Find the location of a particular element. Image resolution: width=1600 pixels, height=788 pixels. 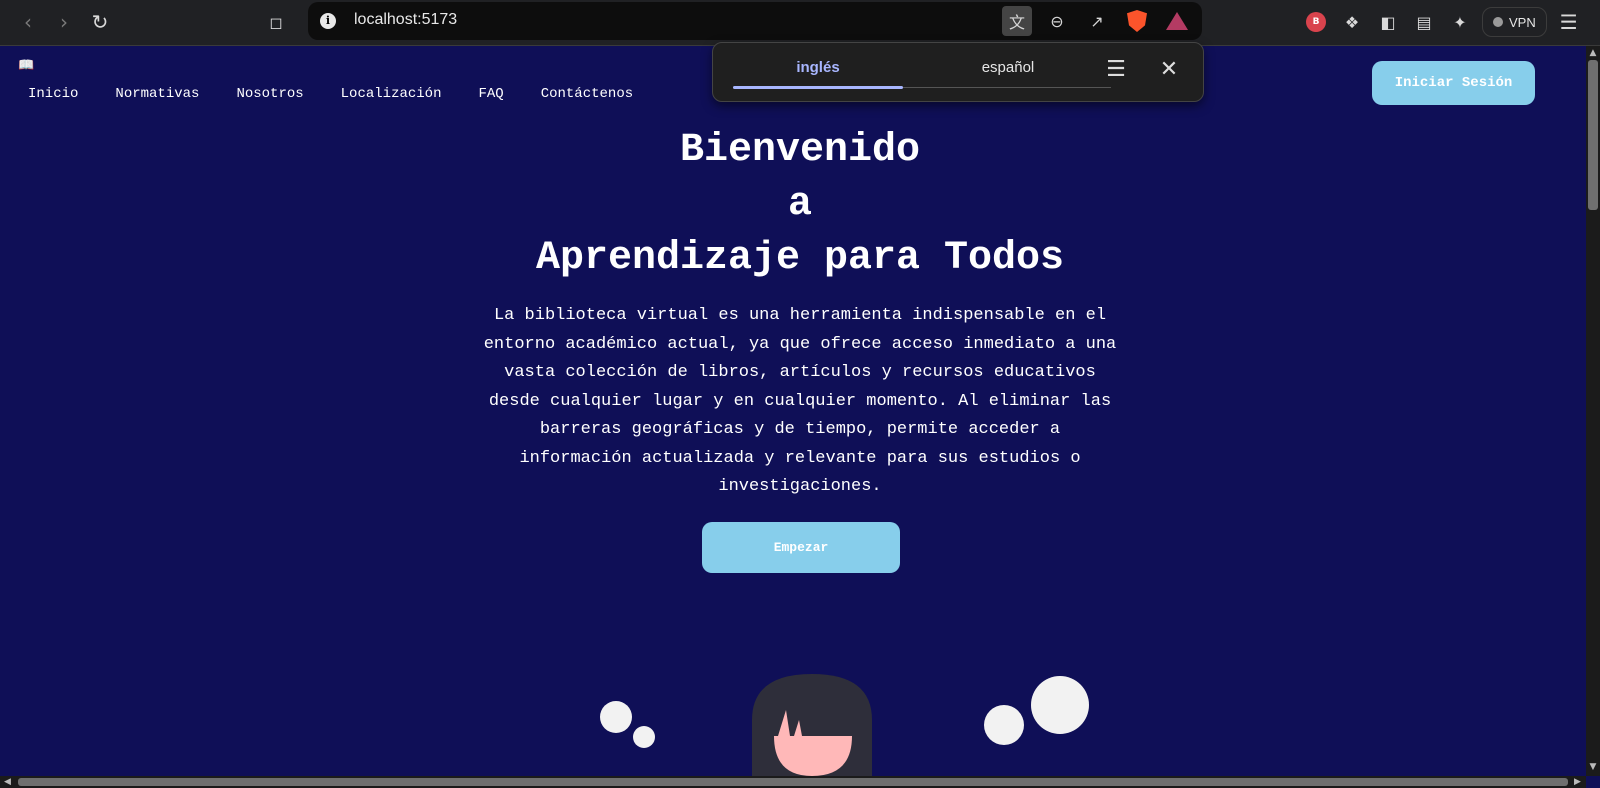

nav-link-faq: FAQ is located at coordinates (490, 94).